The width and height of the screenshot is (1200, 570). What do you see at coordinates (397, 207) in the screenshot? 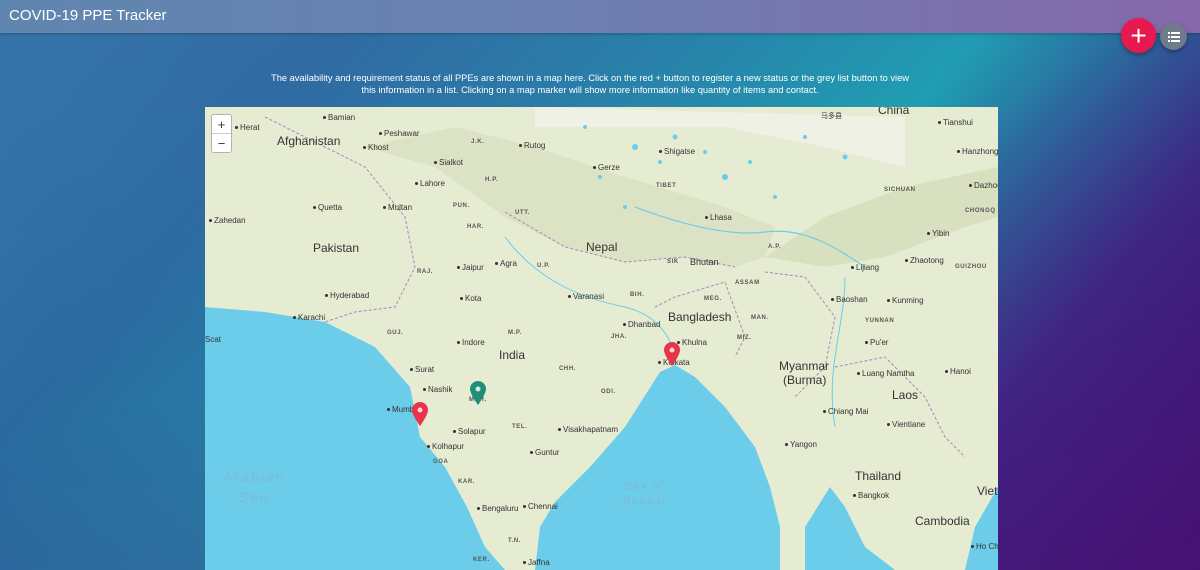
I see `city-multan: Multan` at bounding box center [397, 207].